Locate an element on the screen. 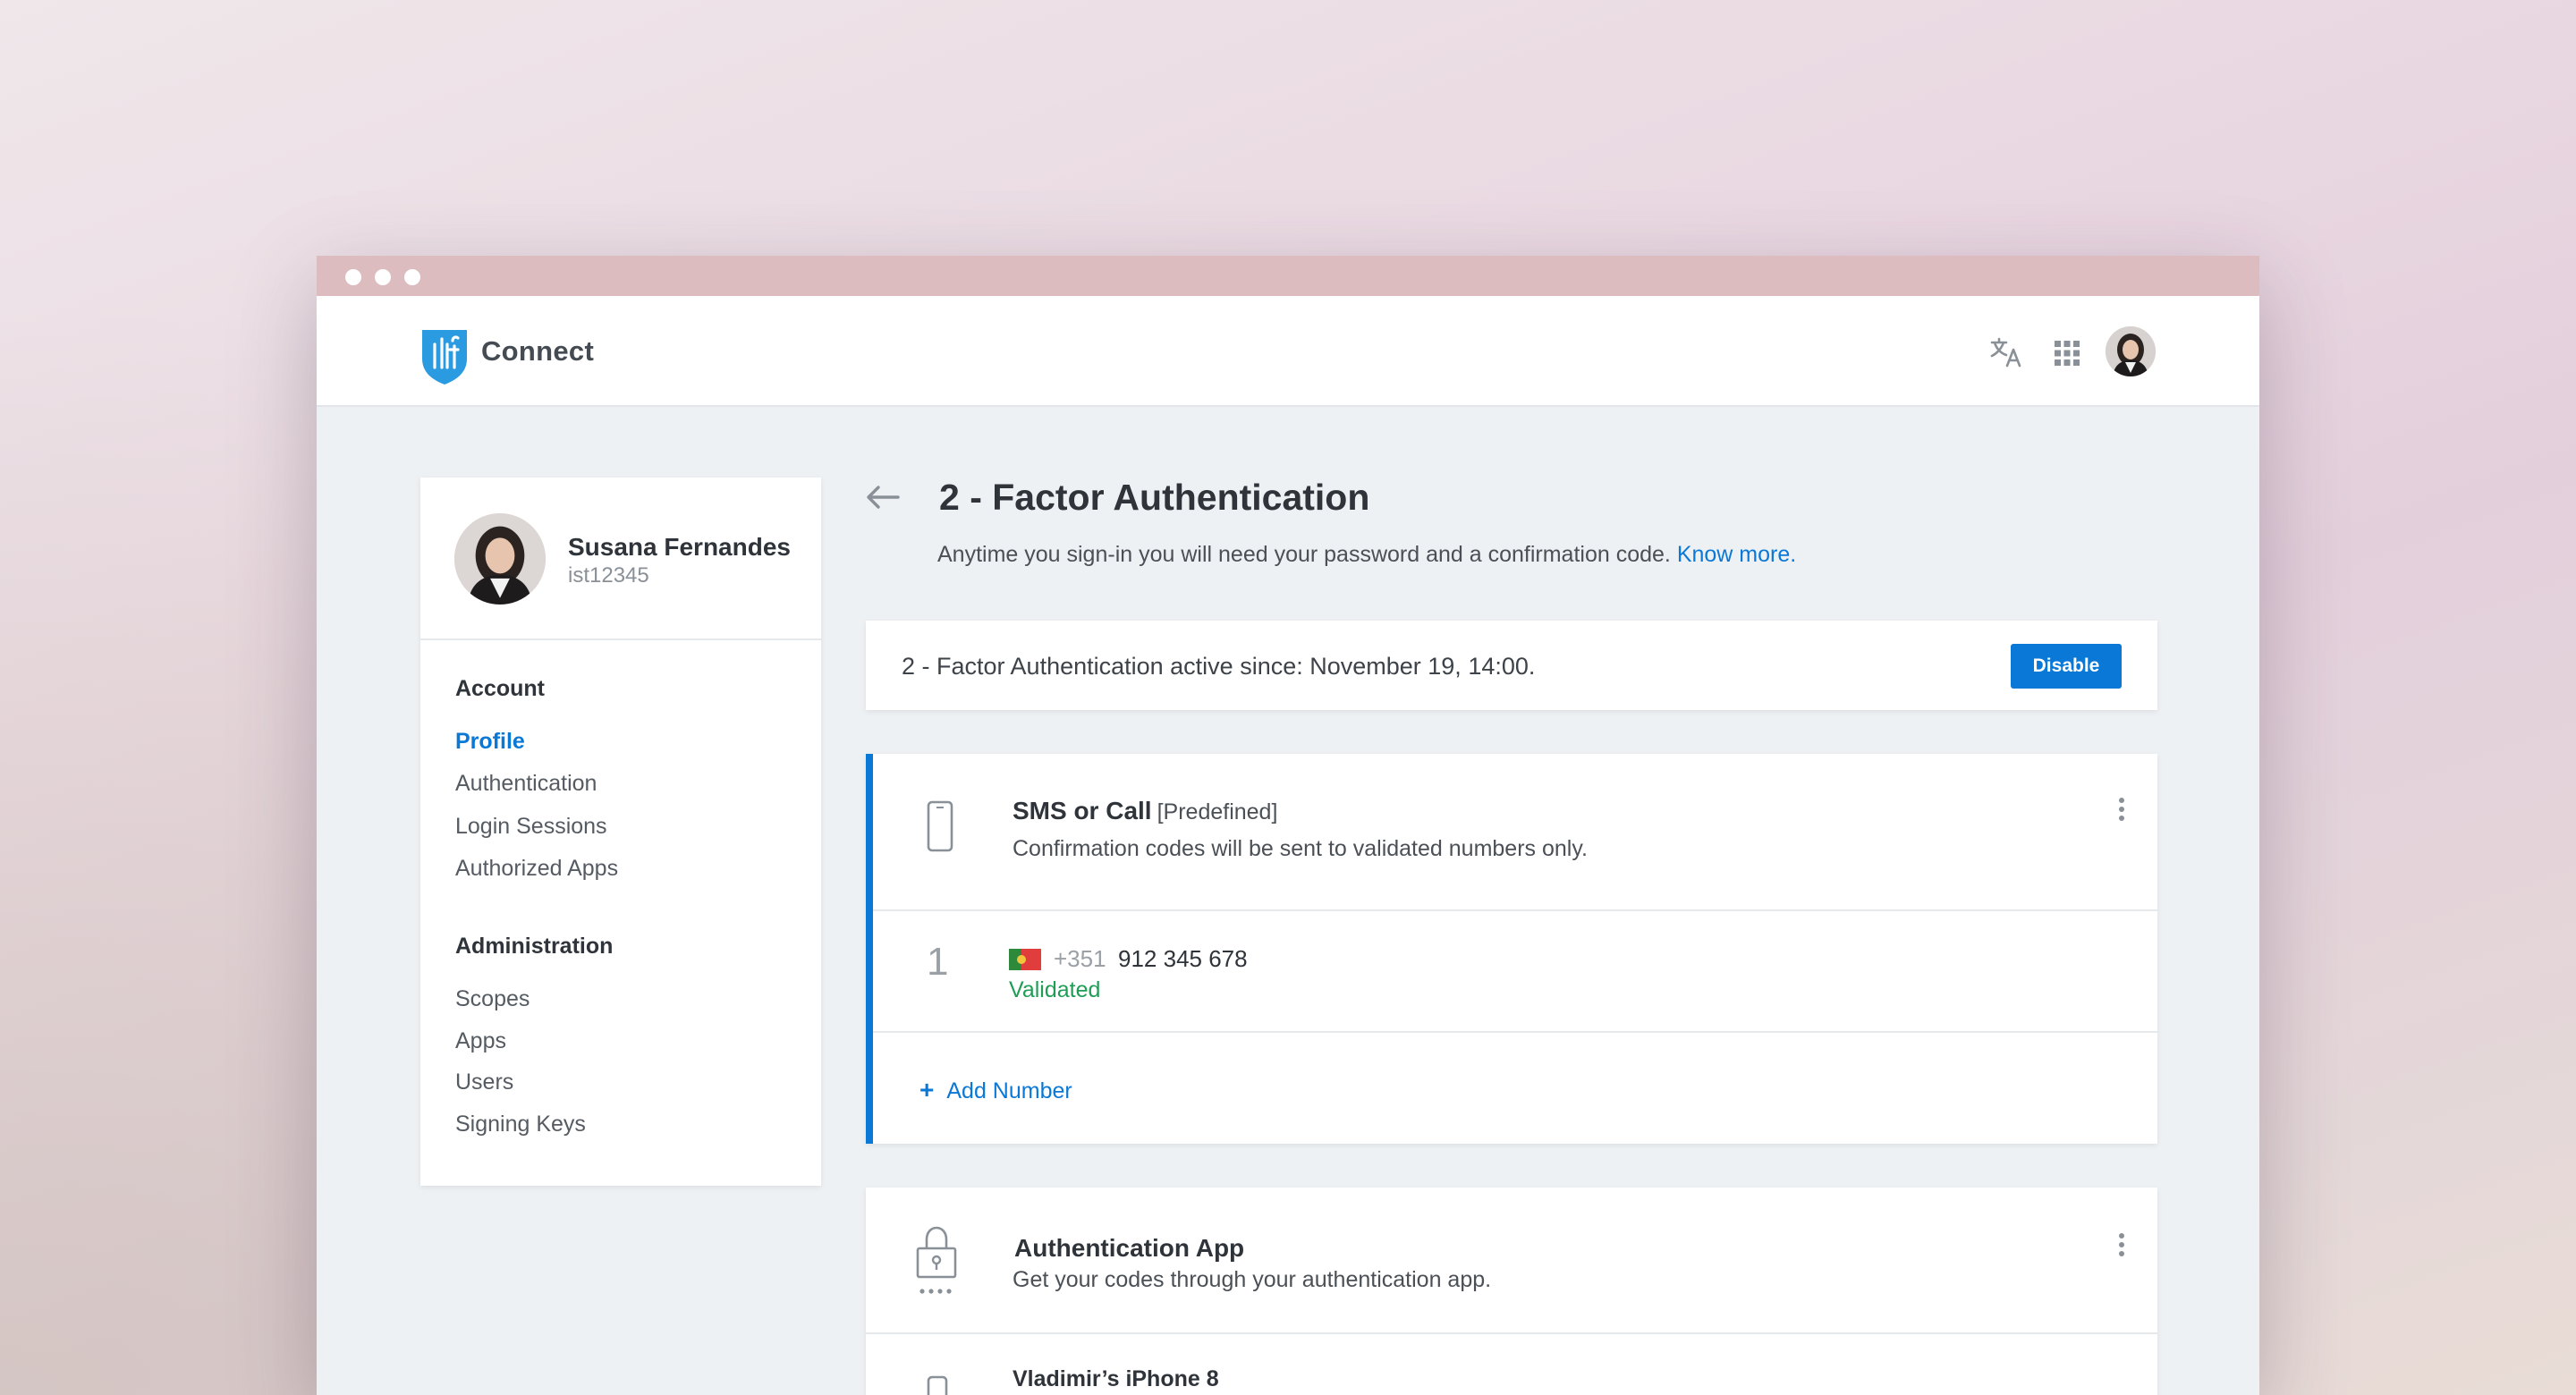 The height and width of the screenshot is (1395, 2576). add-number-button: + Add Number is located at coordinates (995, 1090).